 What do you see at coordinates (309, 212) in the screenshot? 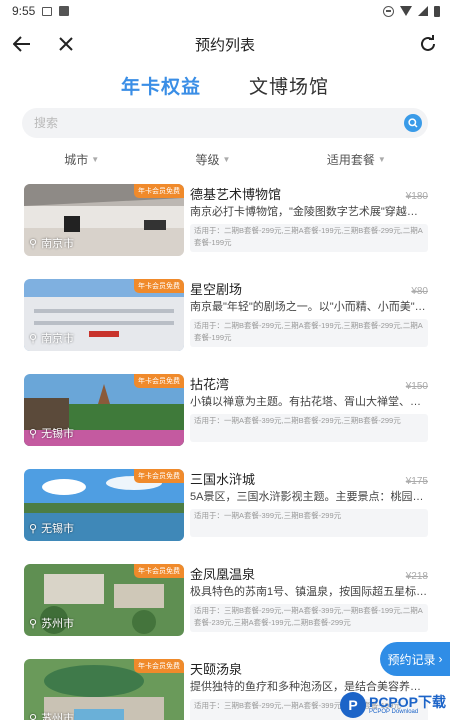
I see `venue-description: 南京必打卡博物馆，"金陵图数字艺术展"穿越回宋代南京` at bounding box center [309, 212].